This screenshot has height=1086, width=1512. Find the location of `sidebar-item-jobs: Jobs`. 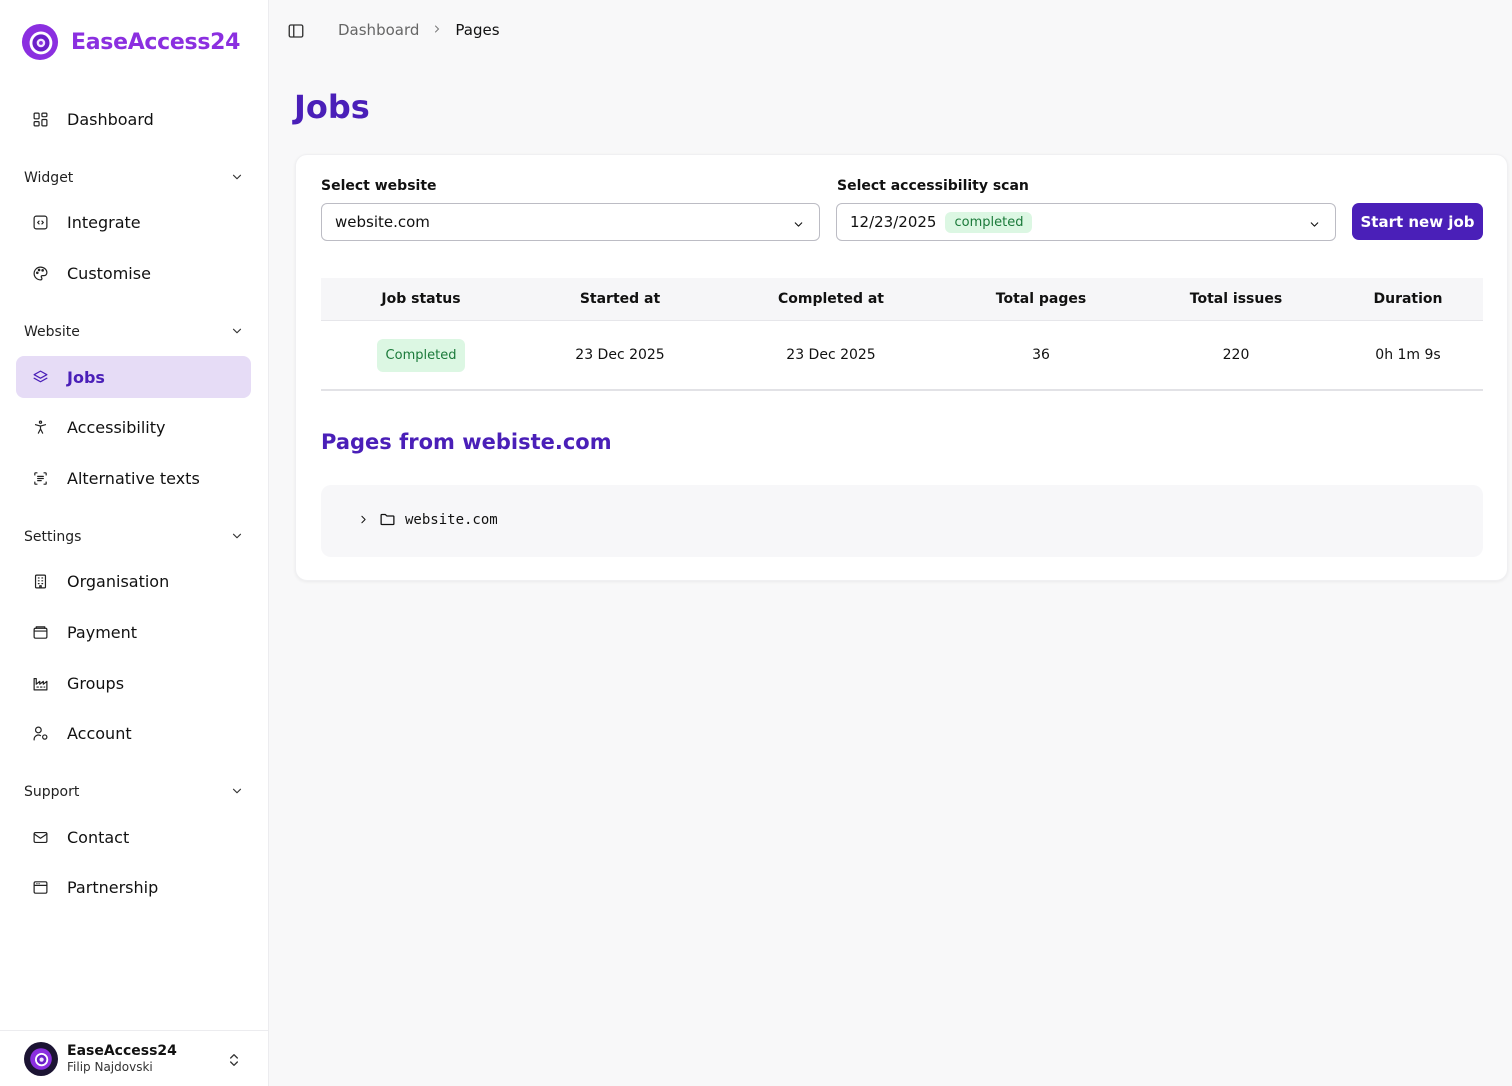

sidebar-item-jobs: Jobs is located at coordinates (133, 377).